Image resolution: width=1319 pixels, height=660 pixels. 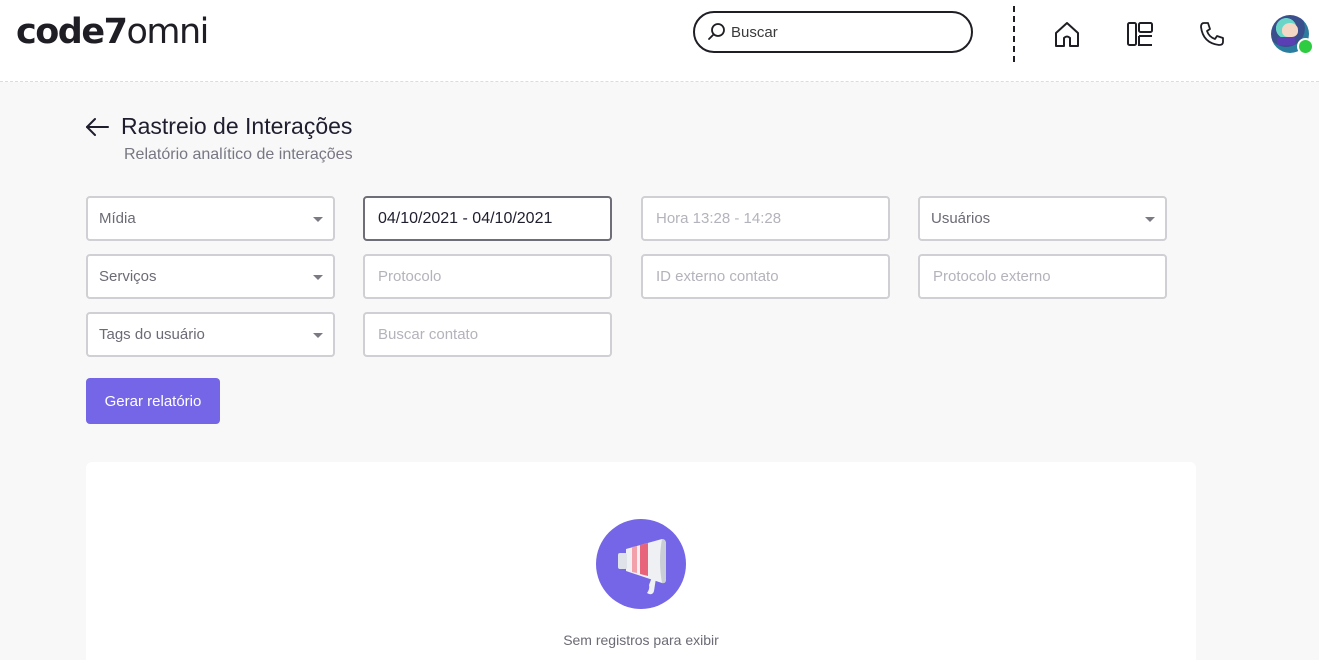 I want to click on id-externo-placeholder: ID externo contato, so click(x=717, y=276).